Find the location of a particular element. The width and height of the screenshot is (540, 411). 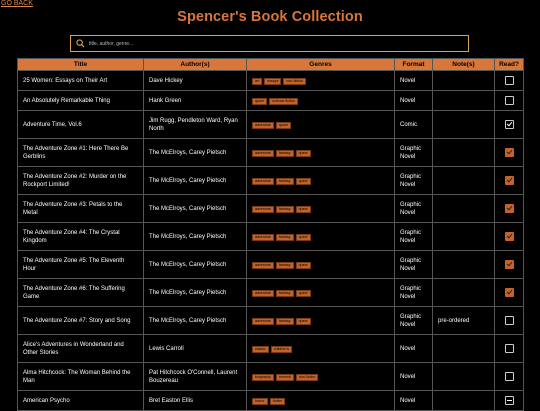

genre-tag: thriller is located at coordinates (277, 401).